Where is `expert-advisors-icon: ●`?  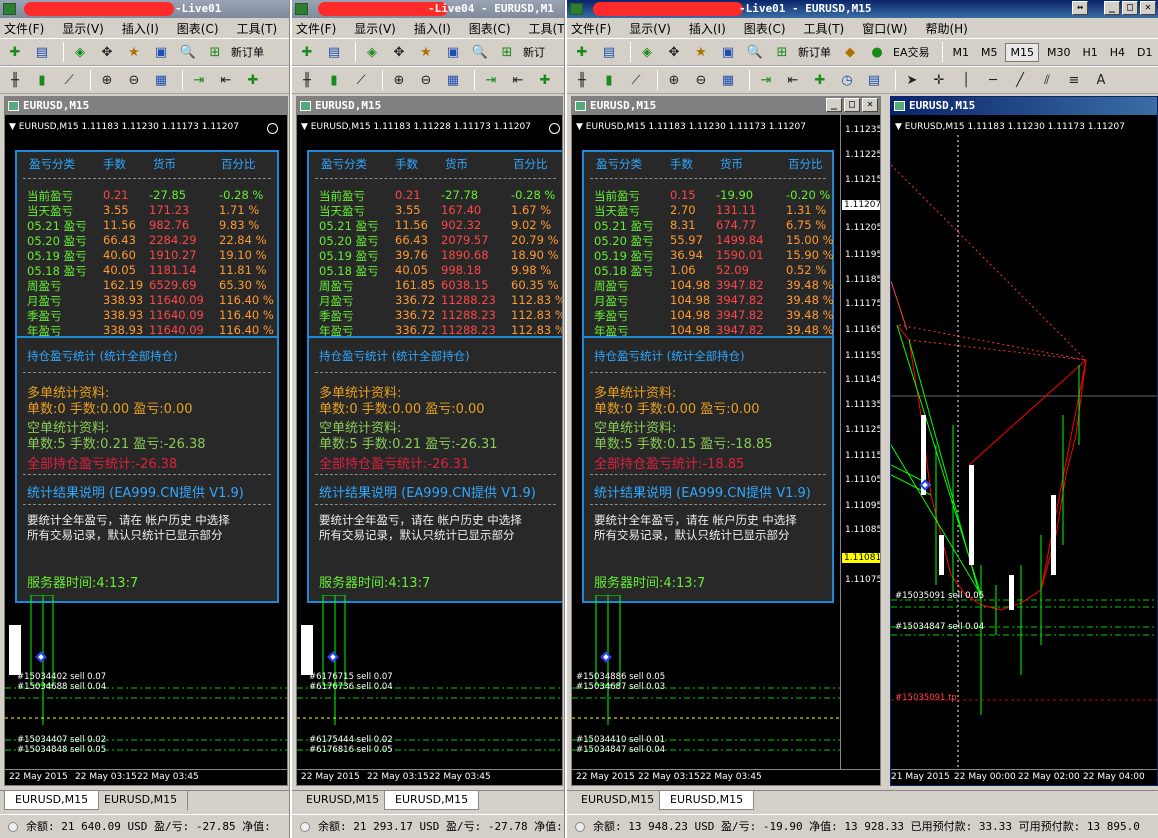 expert-advisors-icon: ● is located at coordinates (877, 52).